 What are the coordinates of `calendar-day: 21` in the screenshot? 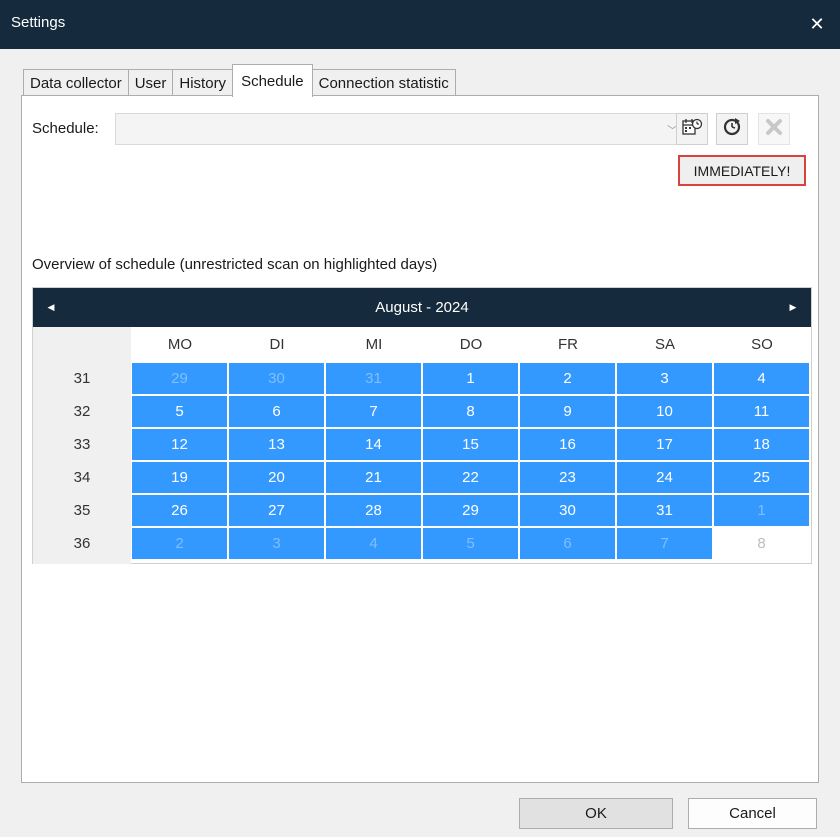 It's located at (373, 477).